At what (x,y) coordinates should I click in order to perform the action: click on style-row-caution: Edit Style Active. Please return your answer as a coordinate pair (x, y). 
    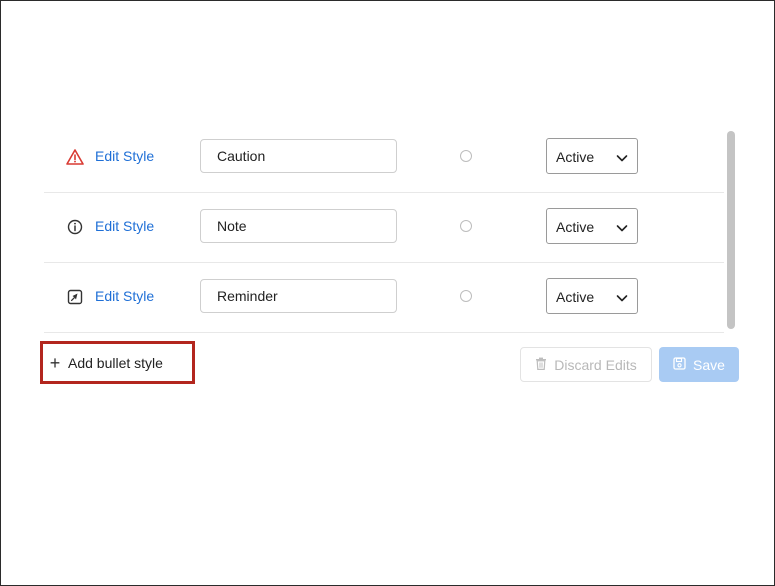
    Looking at the image, I should click on (384, 158).